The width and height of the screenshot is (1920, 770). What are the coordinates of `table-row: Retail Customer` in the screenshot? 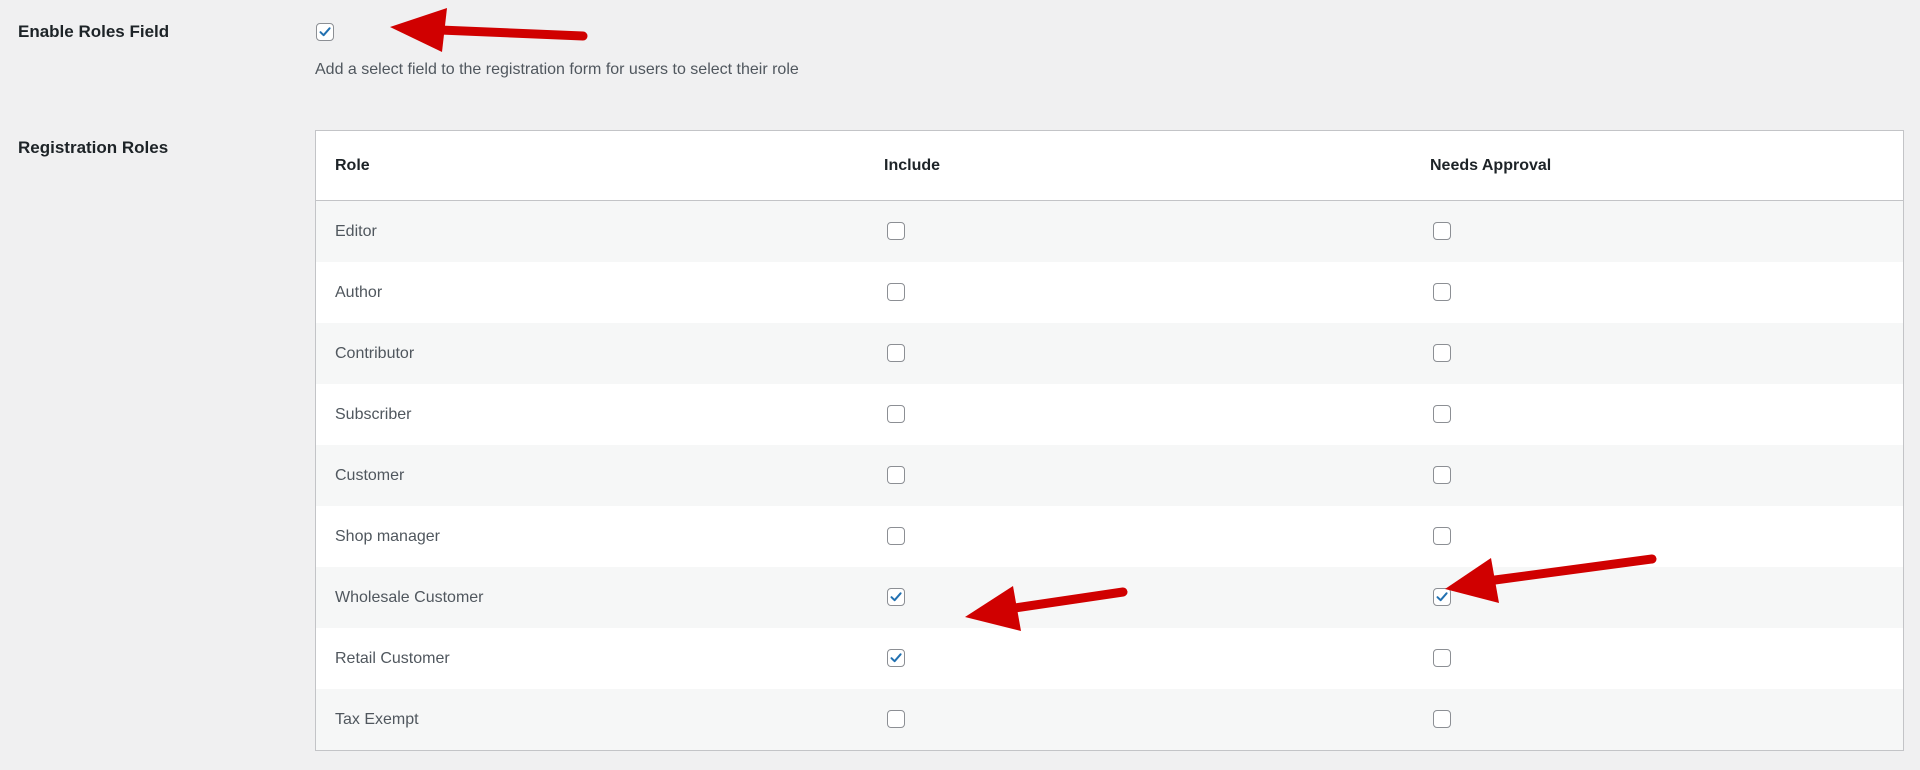 It's located at (1109, 658).